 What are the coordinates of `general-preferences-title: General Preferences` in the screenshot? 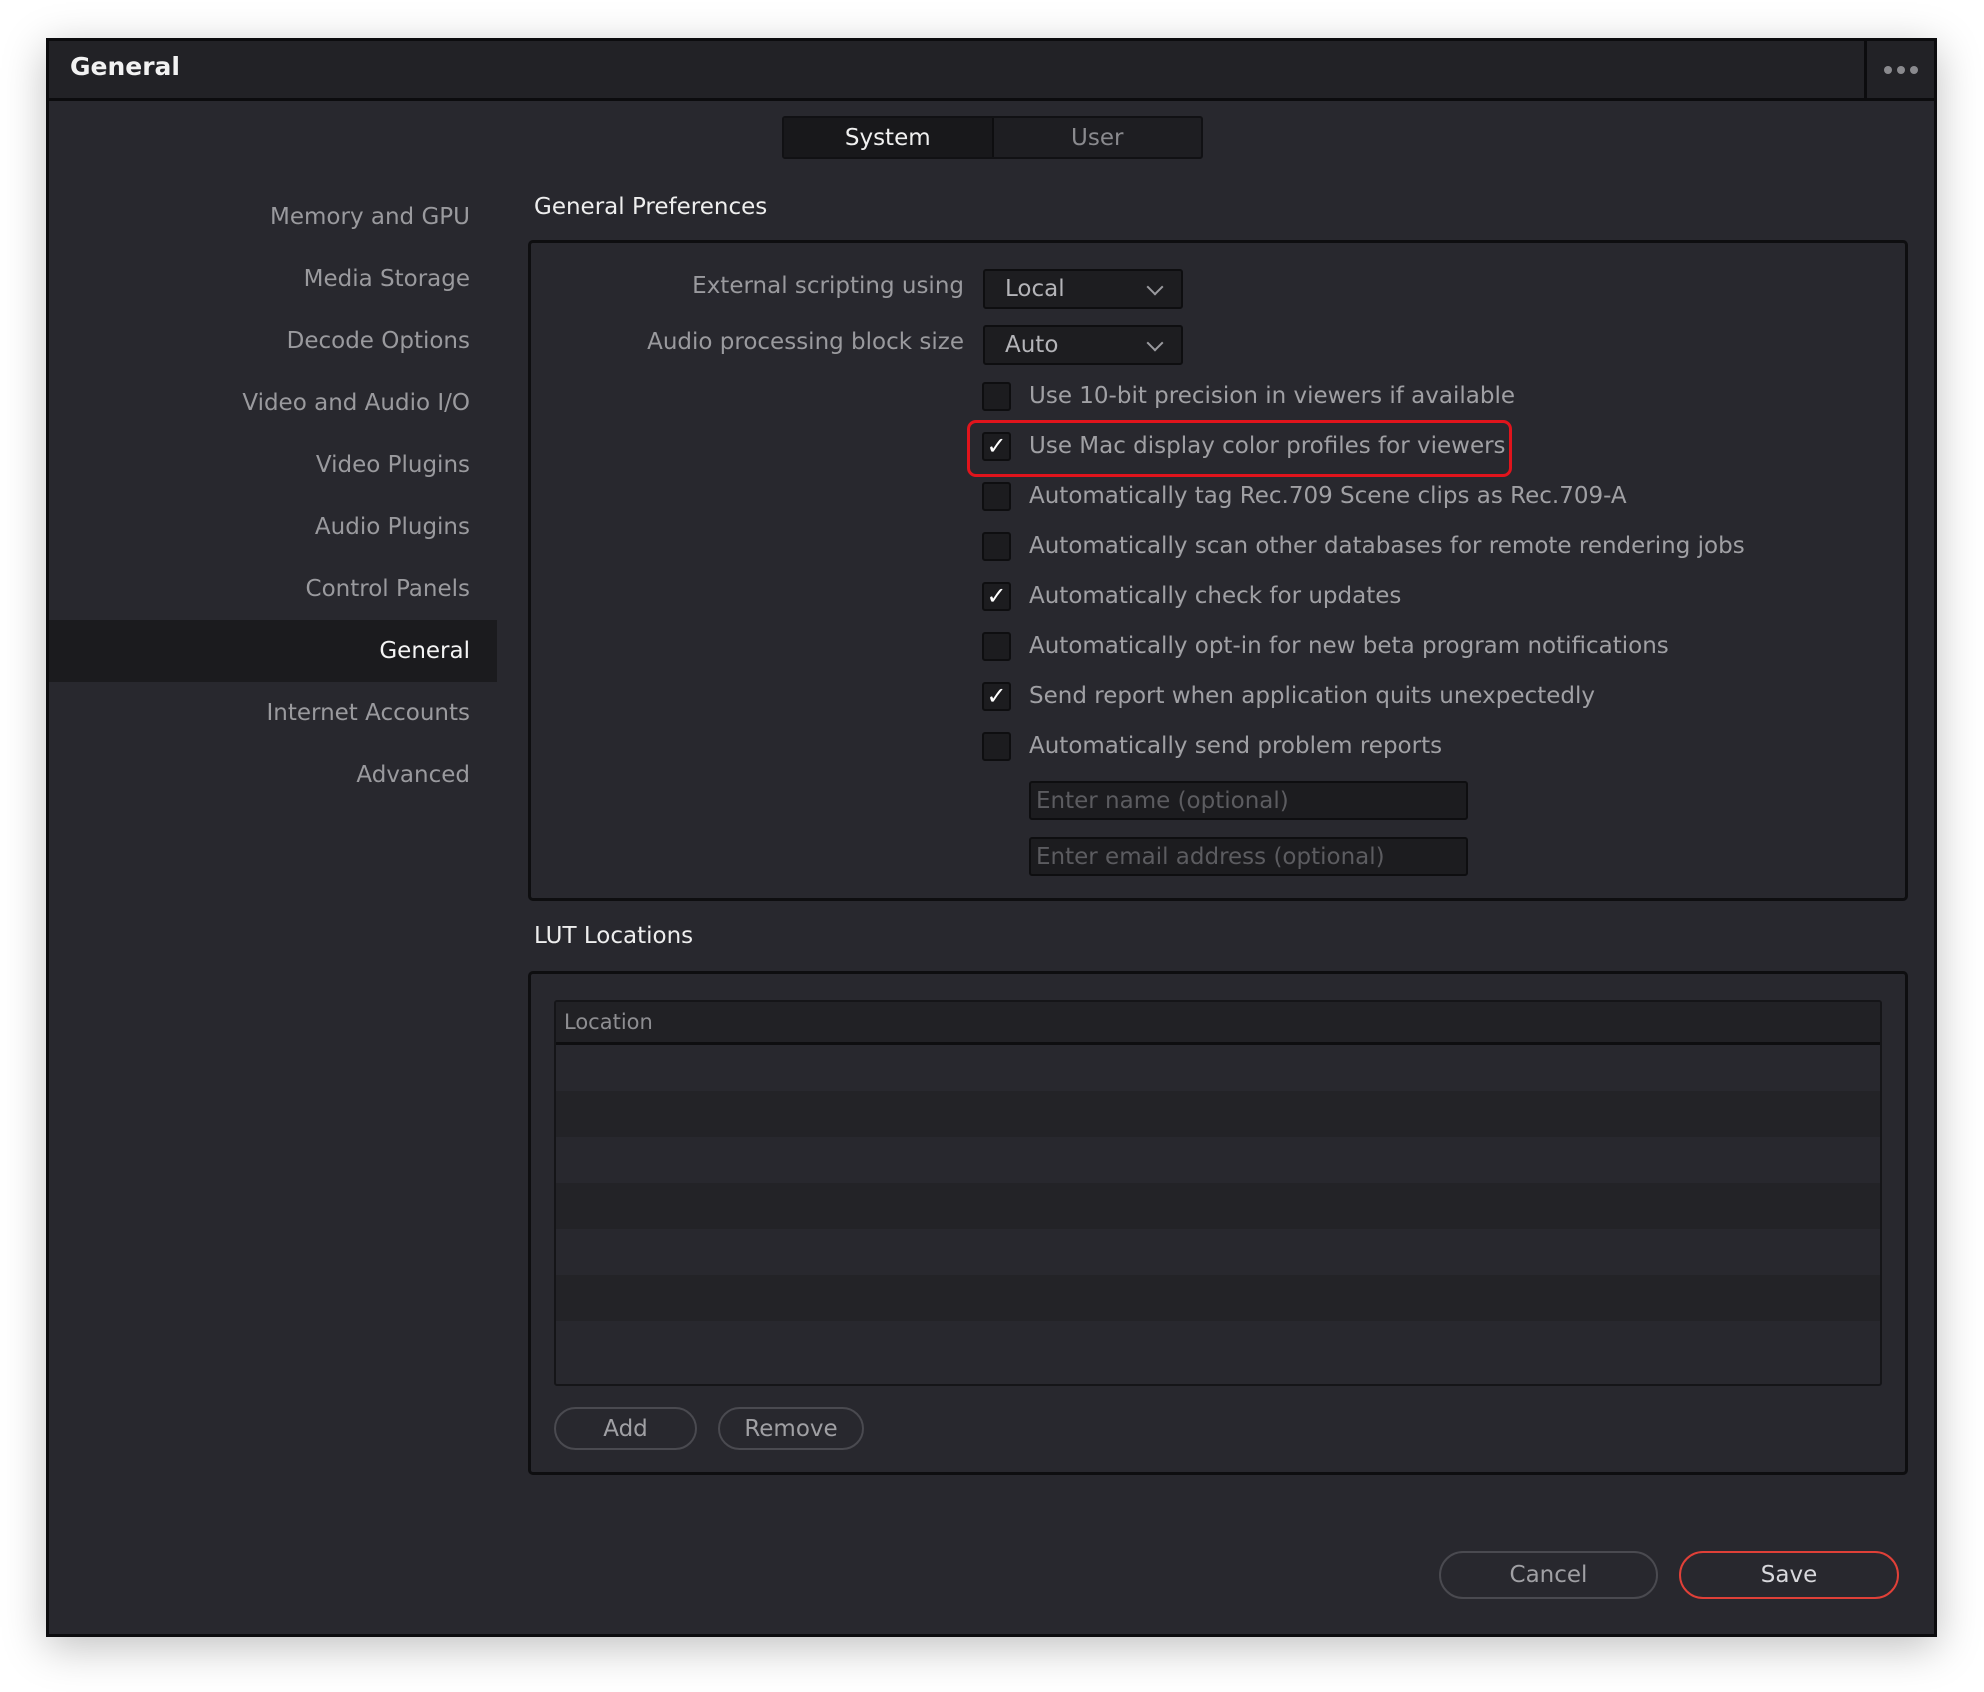 It's located at (651, 207).